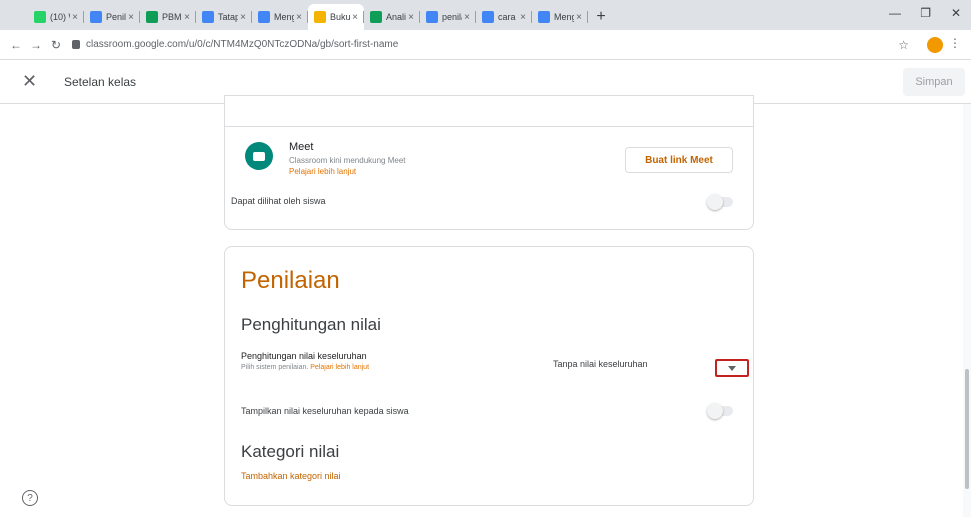 This screenshot has height=517, width=971. I want to click on browser-tab: cara m×, so click(504, 17).